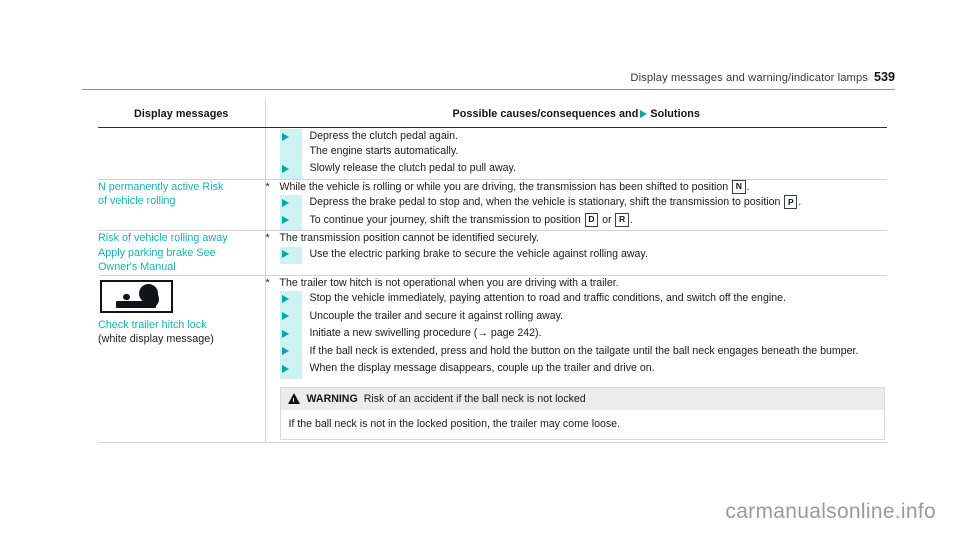 This screenshot has width=960, height=533. What do you see at coordinates (182, 114) in the screenshot?
I see `column-header-display-messages: Display messages` at bounding box center [182, 114].